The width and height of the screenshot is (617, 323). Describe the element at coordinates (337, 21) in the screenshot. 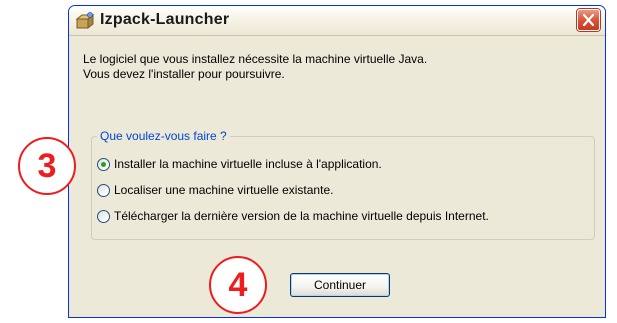

I see `title-bar: Izpack-Launcher` at that location.